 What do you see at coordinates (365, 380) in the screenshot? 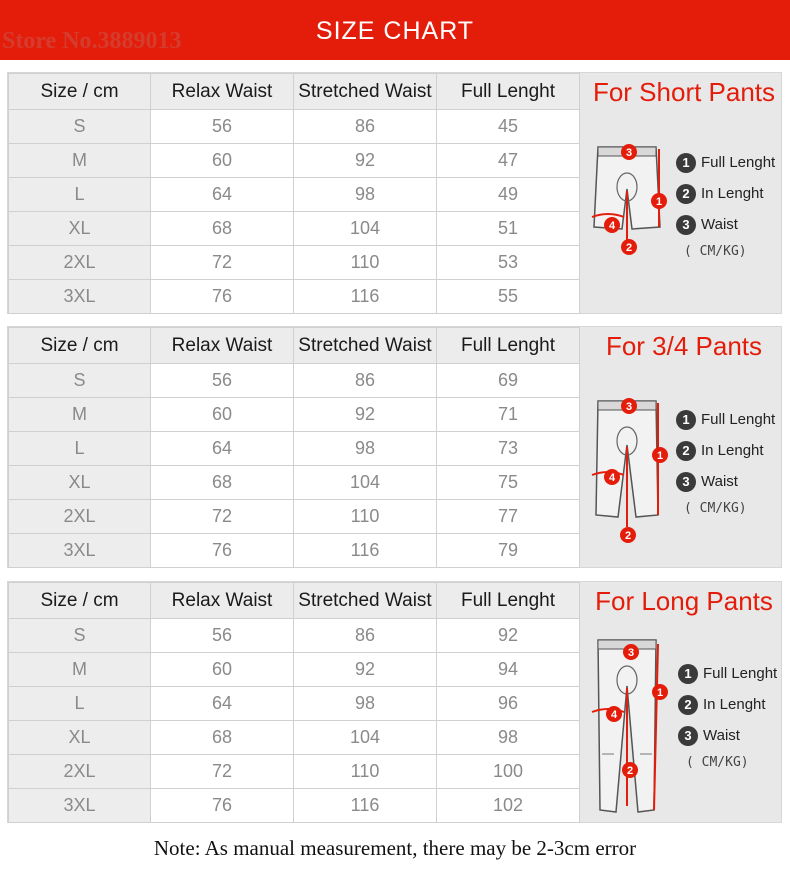
I see `stretched-waist-cell: 86` at bounding box center [365, 380].